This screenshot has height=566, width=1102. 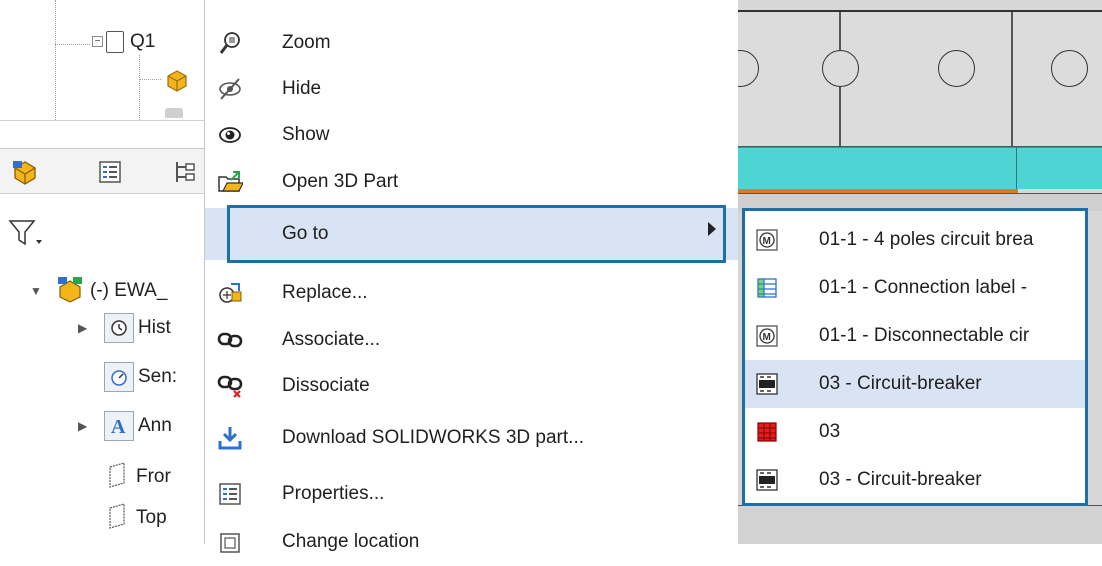 I want to click on associate-icon, so click(x=230, y=340).